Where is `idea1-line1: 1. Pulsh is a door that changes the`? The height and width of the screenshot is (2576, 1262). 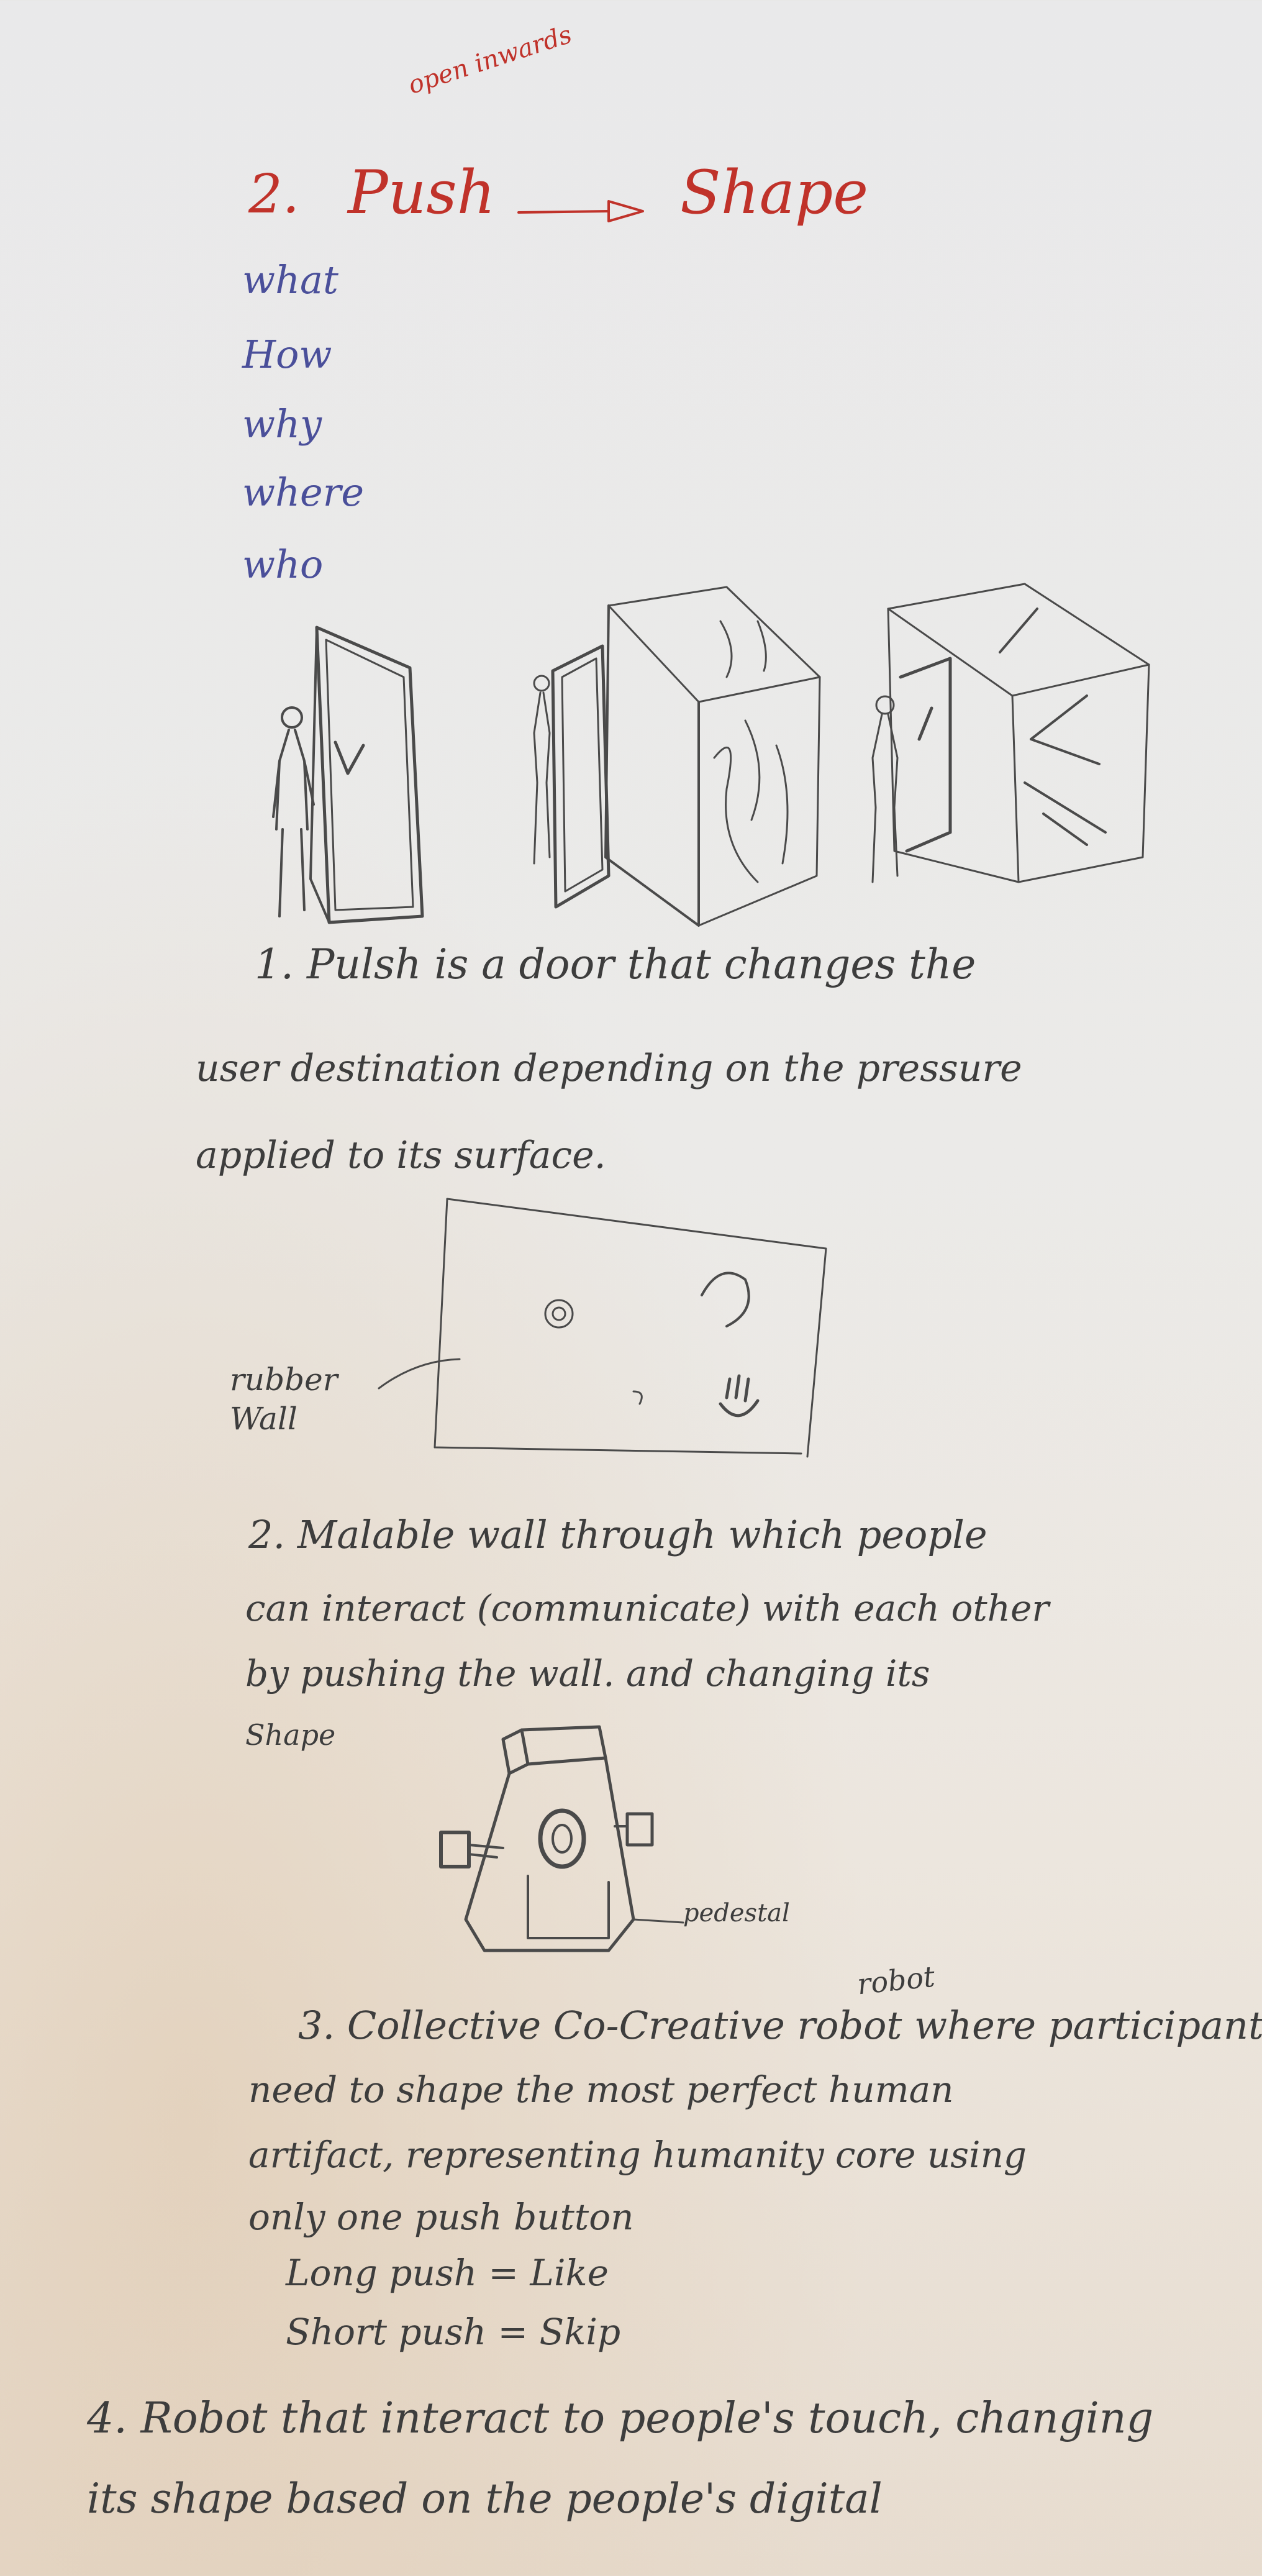 idea1-line1: 1. Pulsh is a door that changes the is located at coordinates (615, 964).